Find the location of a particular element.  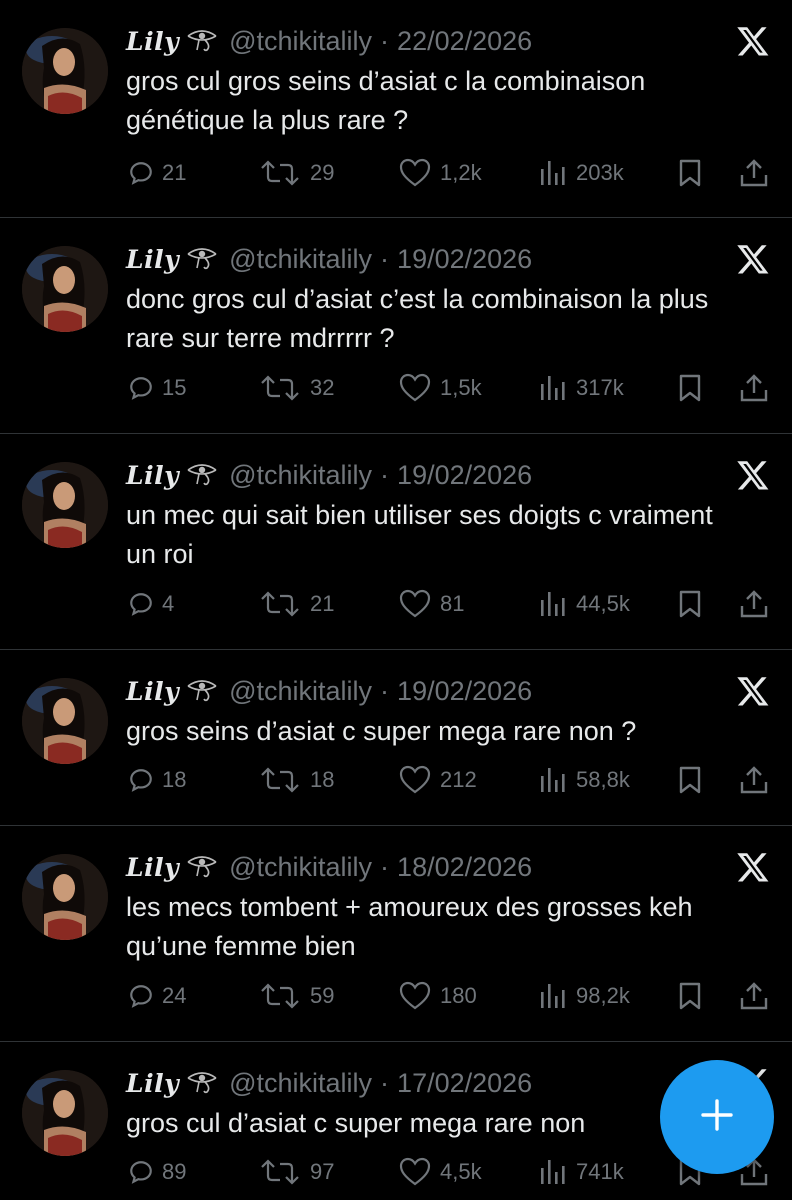

tweet-header: Lily @tchikitalily · 19/02/2026 is located at coordinates (329, 259).